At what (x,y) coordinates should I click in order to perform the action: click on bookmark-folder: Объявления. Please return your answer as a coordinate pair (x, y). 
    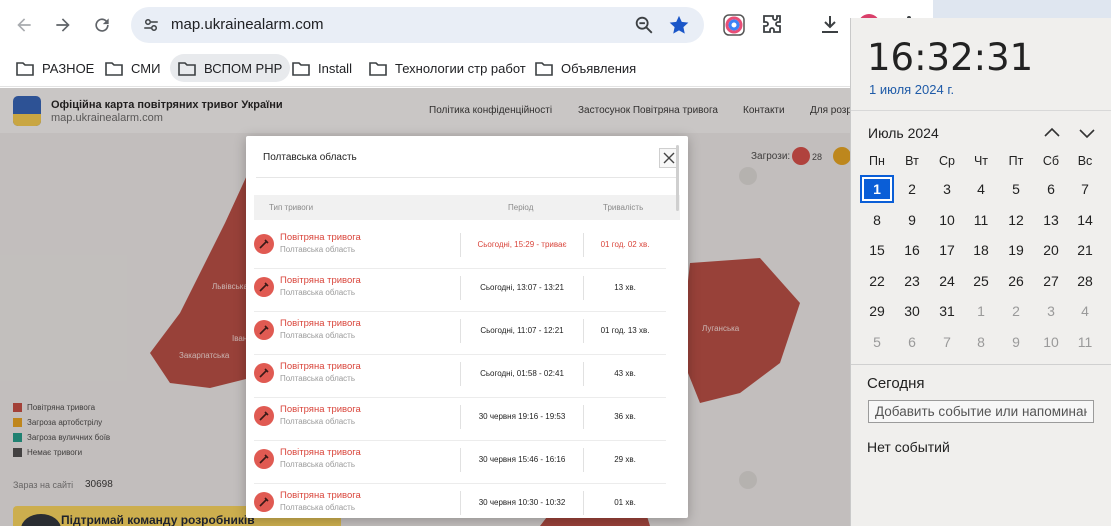
    Looking at the image, I should click on (585, 68).